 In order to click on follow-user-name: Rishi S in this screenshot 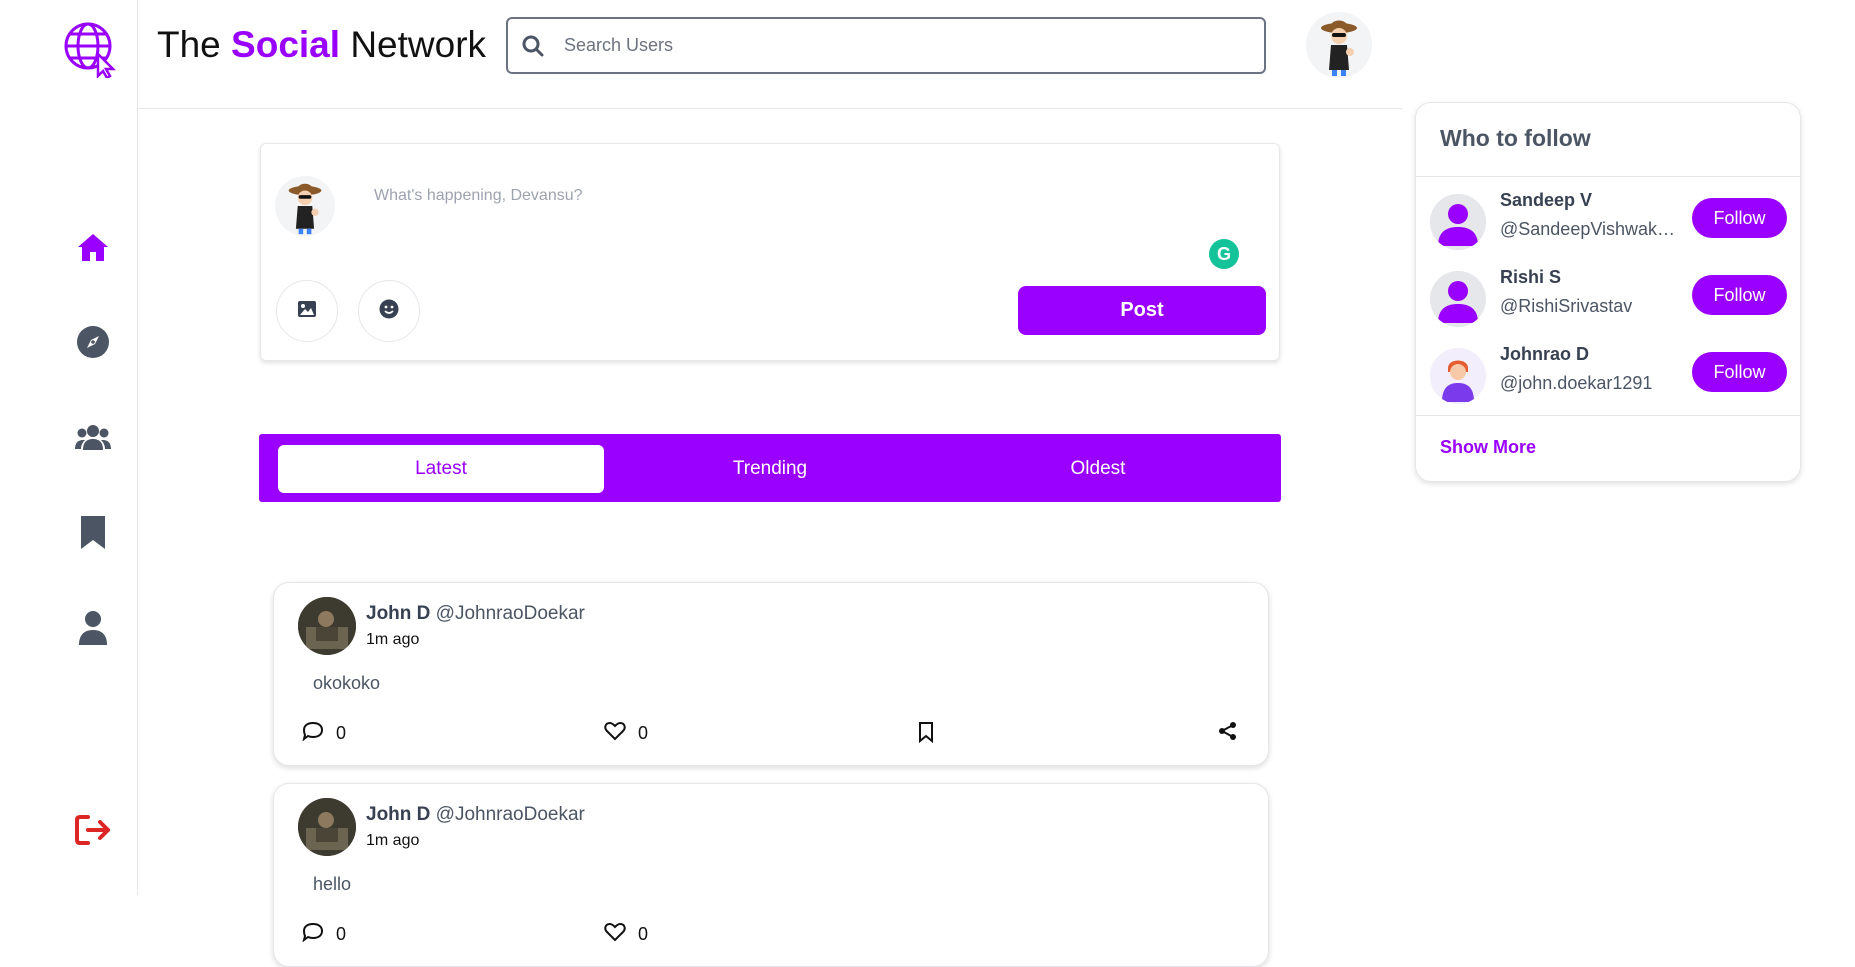, I will do `click(1530, 277)`.